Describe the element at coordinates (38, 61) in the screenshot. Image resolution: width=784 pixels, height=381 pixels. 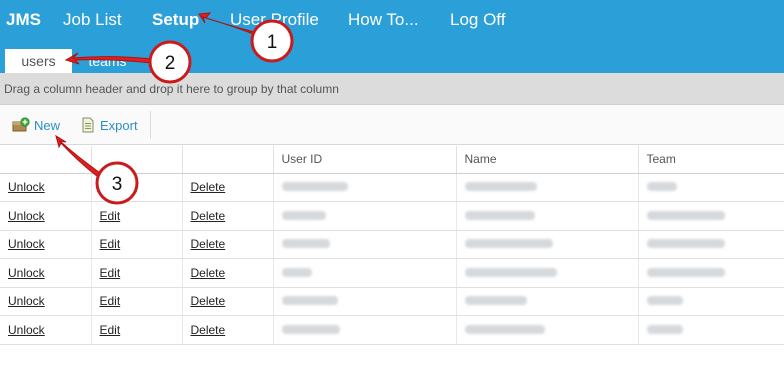
I see `tab-users: users` at that location.